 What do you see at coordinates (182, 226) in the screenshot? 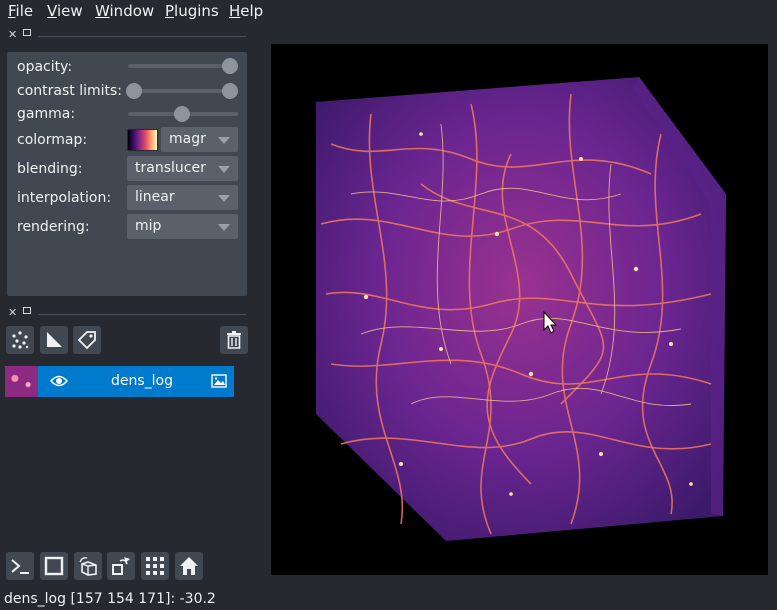
I see `rendering-dropdown: mip` at bounding box center [182, 226].